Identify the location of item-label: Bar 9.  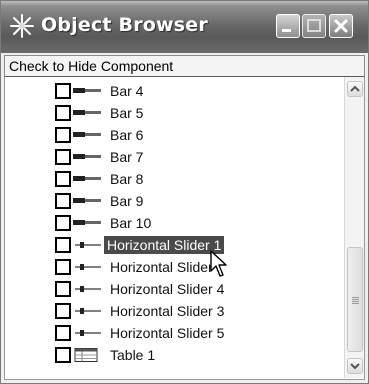
(127, 201).